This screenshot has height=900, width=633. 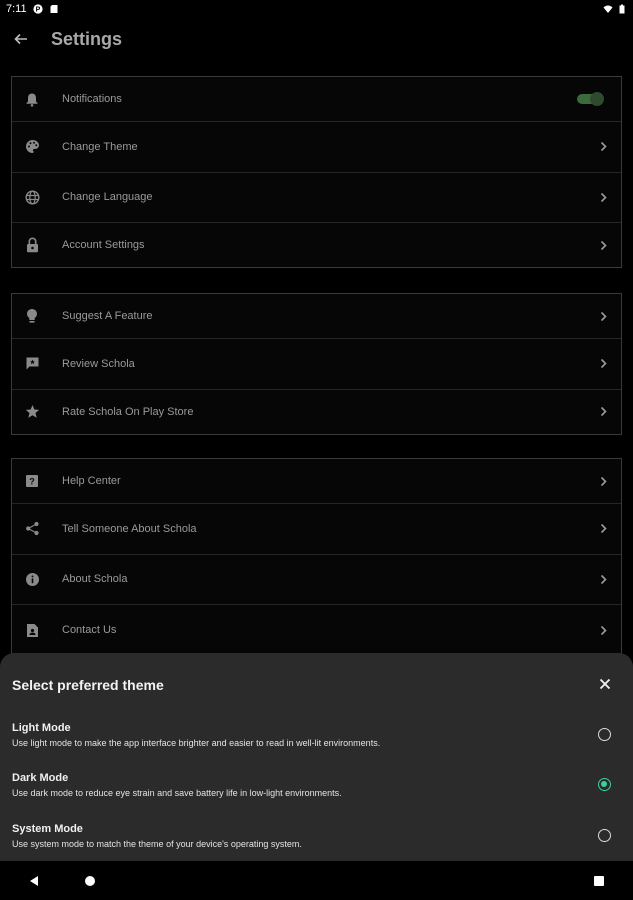 I want to click on toggle-thumb, so click(x=597, y=99).